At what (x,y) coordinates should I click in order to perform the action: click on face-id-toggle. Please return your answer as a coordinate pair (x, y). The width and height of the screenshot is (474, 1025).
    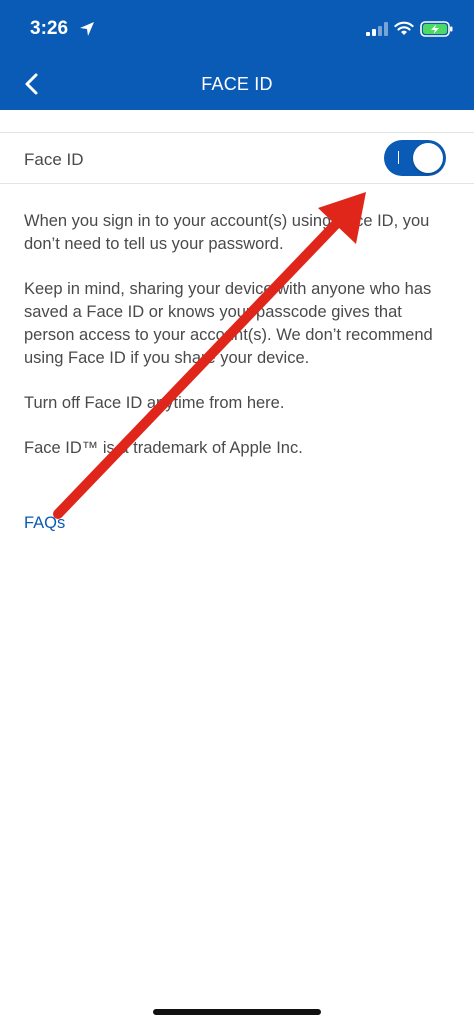
    Looking at the image, I should click on (415, 158).